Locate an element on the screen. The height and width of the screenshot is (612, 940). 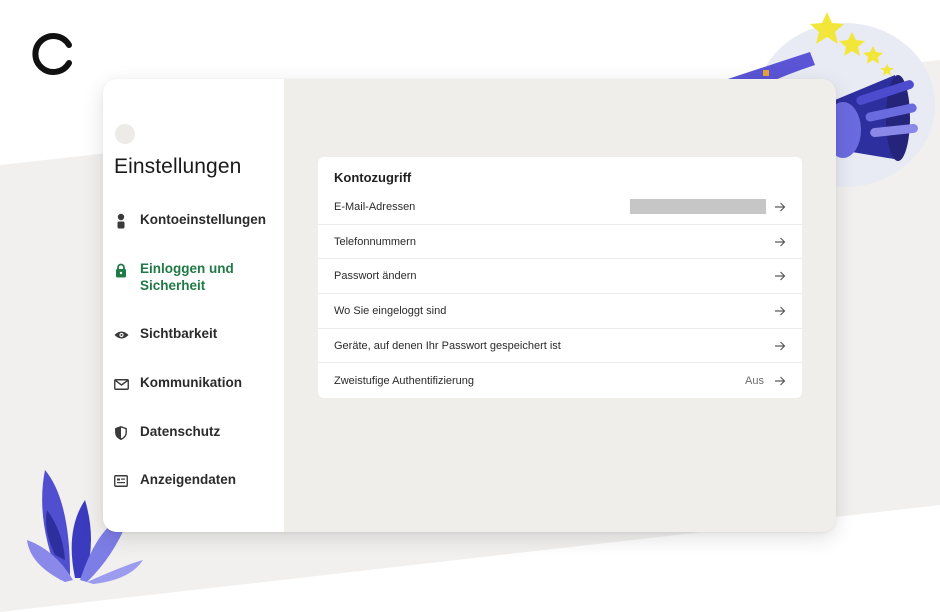
sidebar-item-sichtbarkeit: Sichtbarkeit is located at coordinates (197, 334).